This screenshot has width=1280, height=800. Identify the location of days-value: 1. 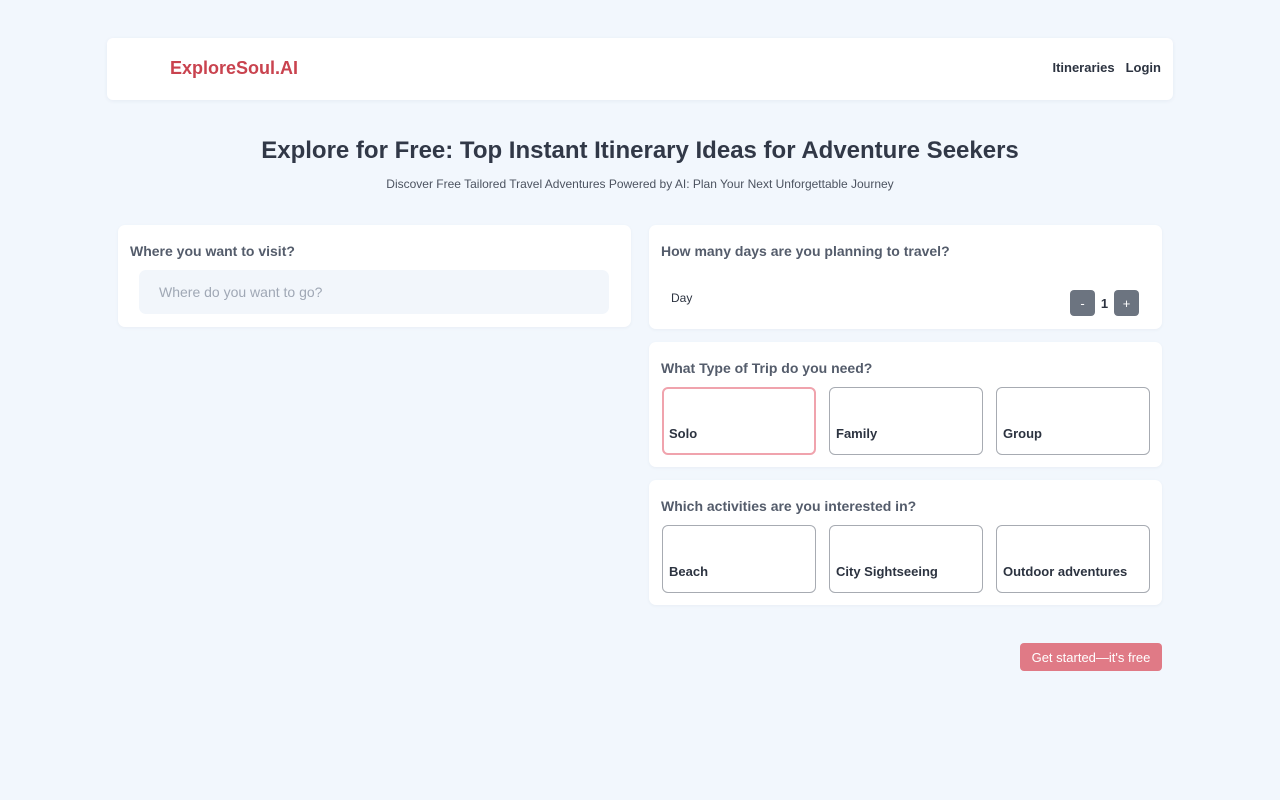
(1104, 303).